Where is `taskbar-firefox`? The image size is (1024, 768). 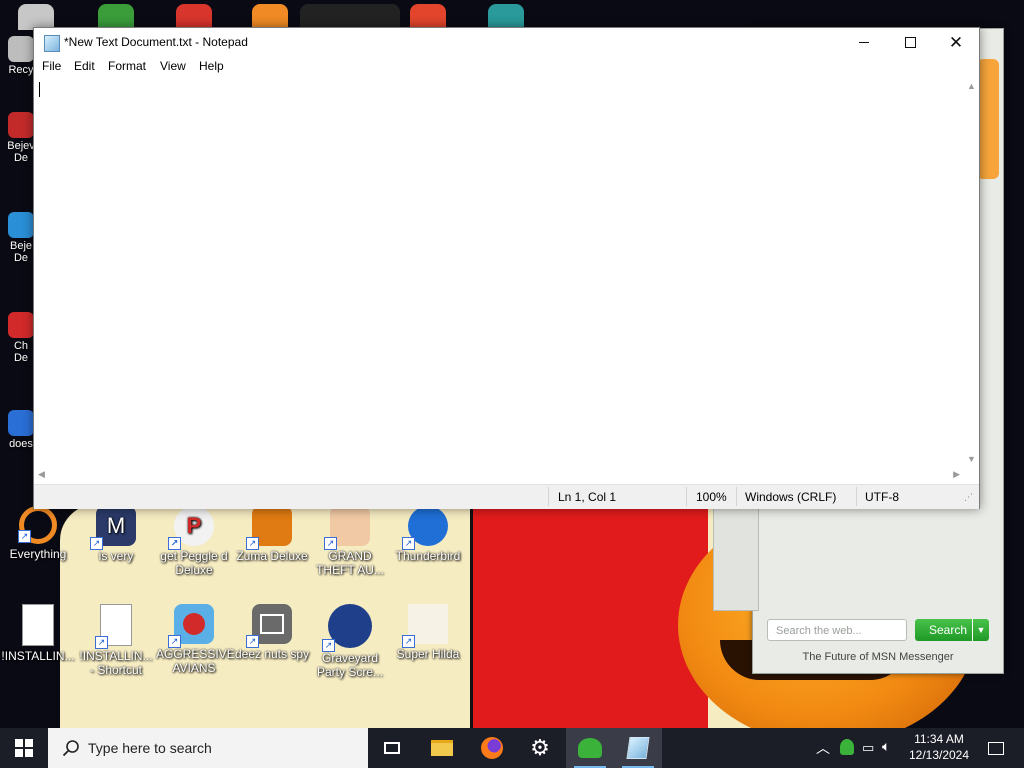 taskbar-firefox is located at coordinates (492, 748).